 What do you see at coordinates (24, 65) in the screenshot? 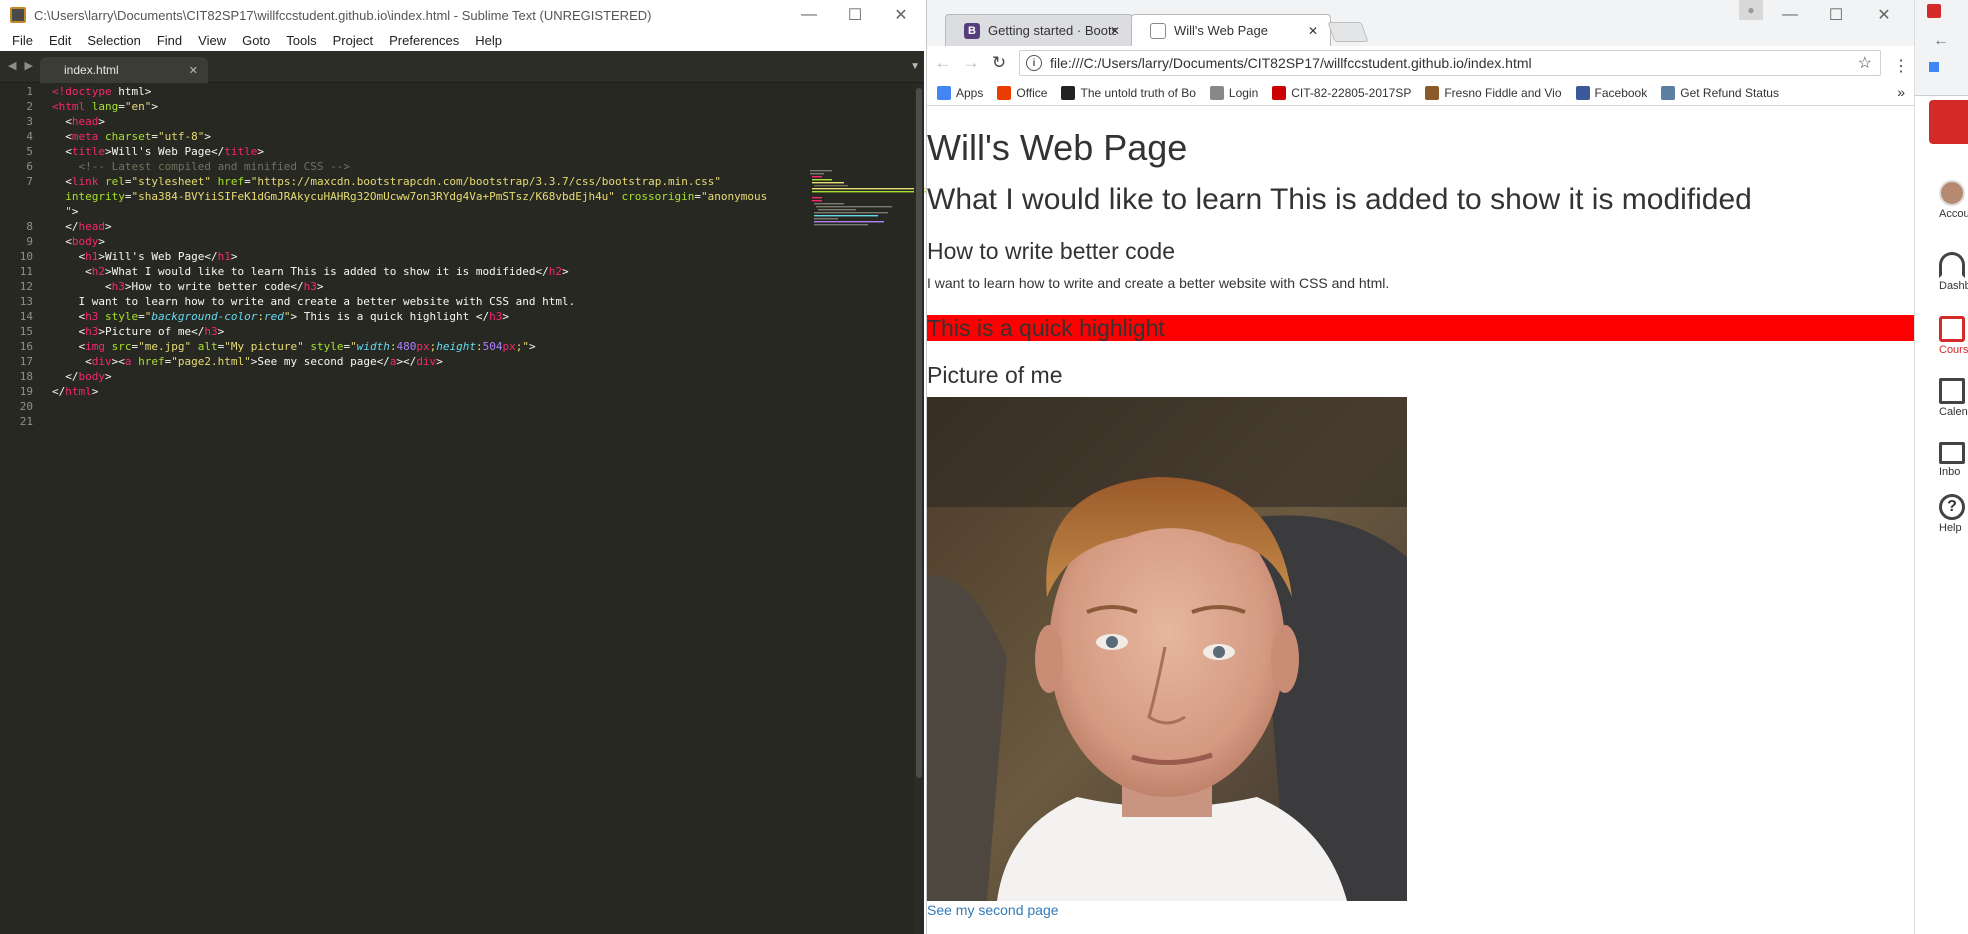
I see `tab-nav-arrows-icon: ◀▶` at bounding box center [24, 65].